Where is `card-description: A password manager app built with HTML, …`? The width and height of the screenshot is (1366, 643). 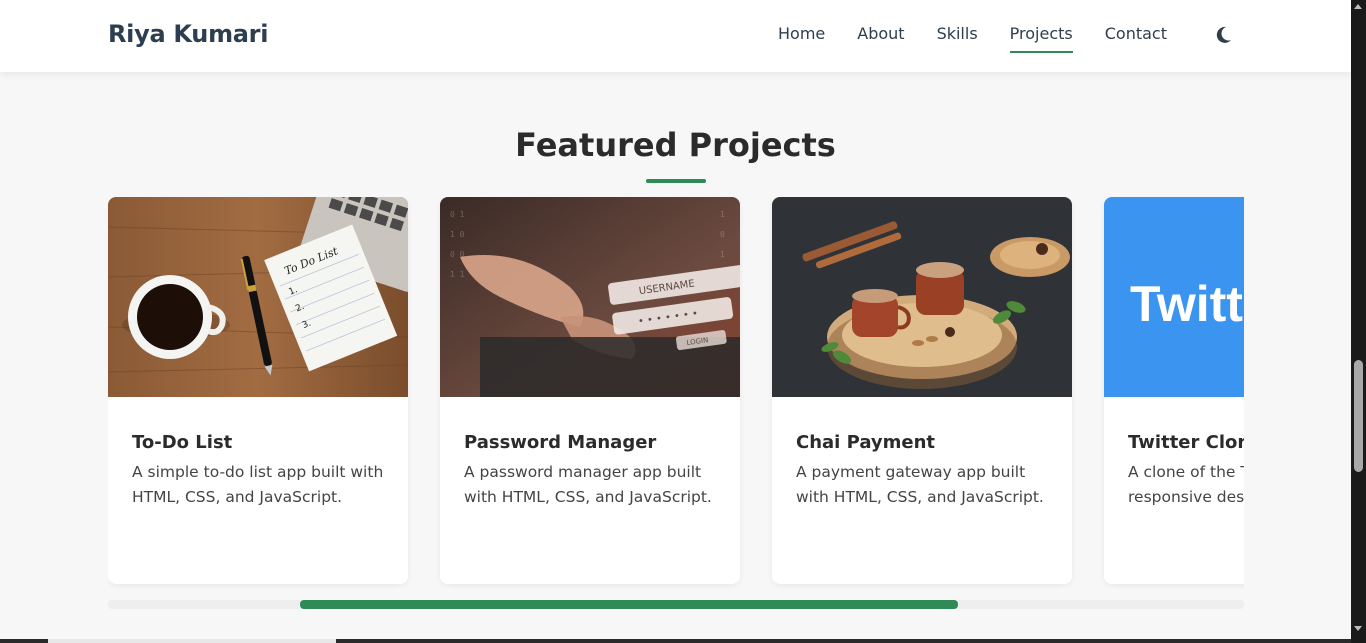
card-description: A password manager app built with HTML, … is located at coordinates (588, 484).